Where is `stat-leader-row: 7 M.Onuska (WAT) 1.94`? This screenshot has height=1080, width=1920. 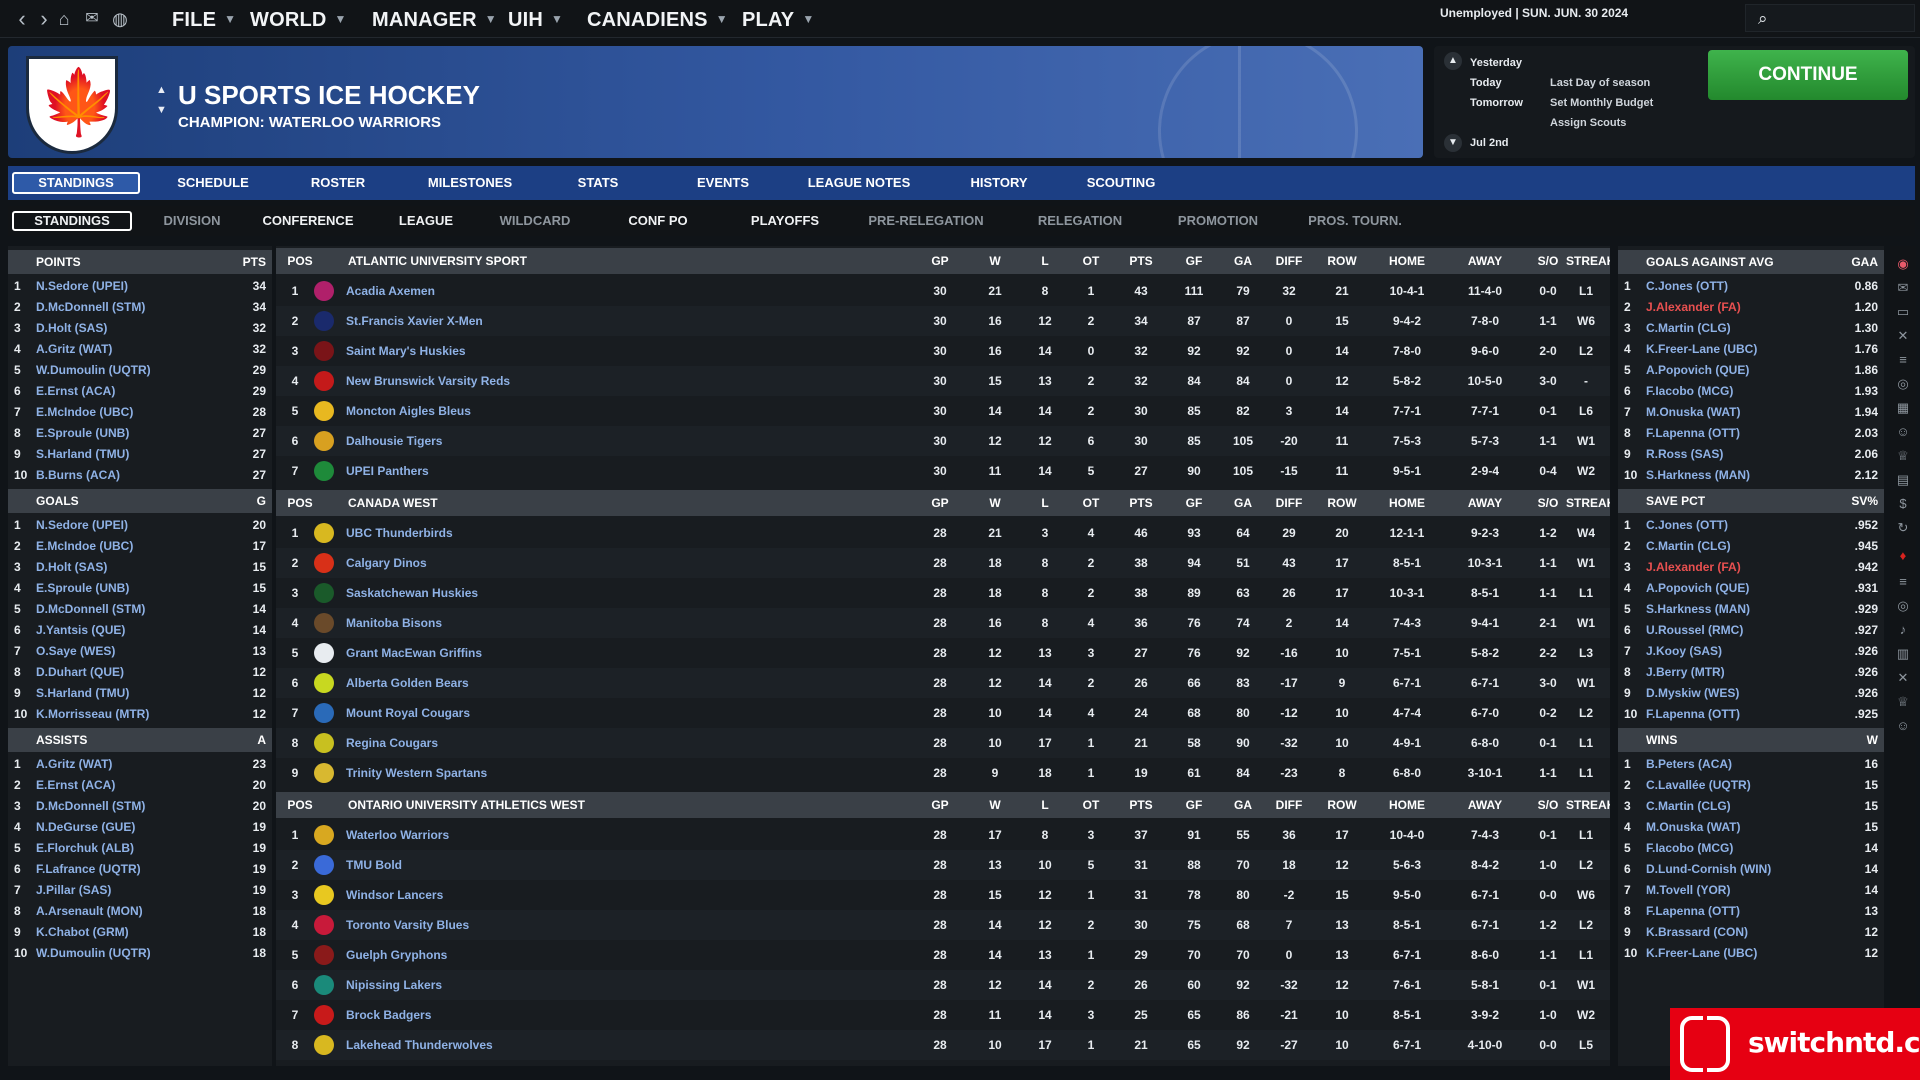 stat-leader-row: 7 M.Onuska (WAT) 1.94 is located at coordinates (1751, 412).